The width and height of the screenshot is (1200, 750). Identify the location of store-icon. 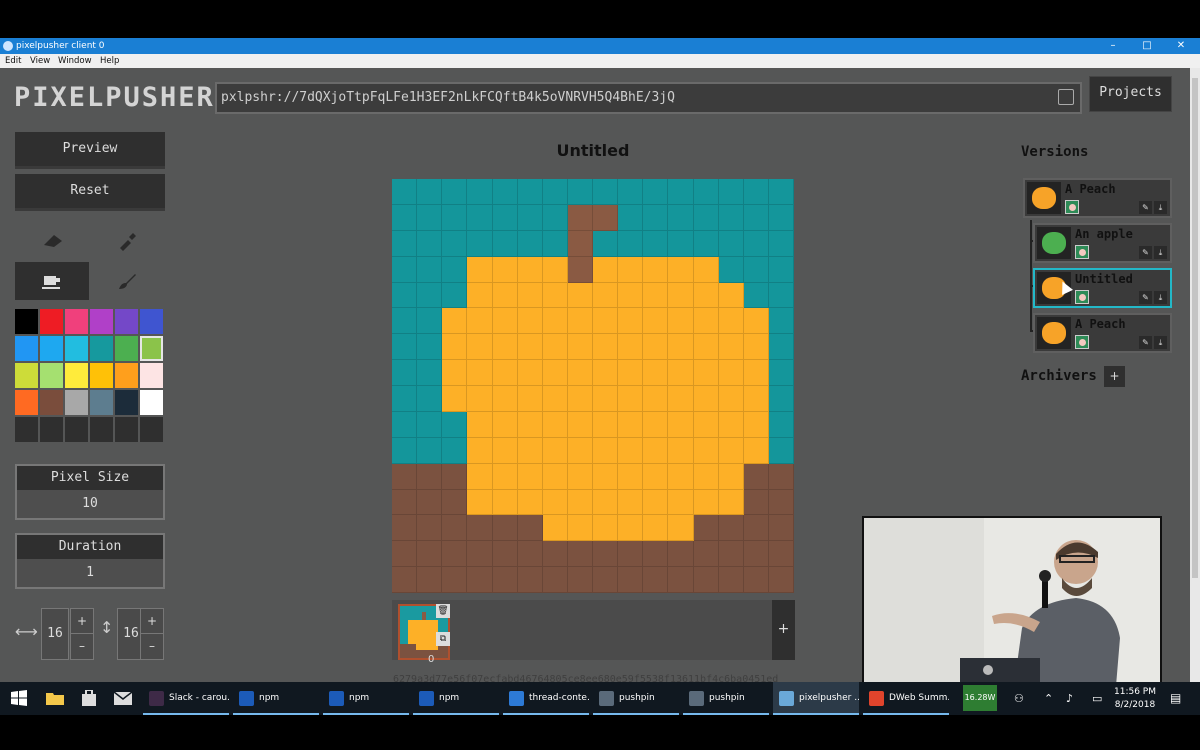
(89, 698).